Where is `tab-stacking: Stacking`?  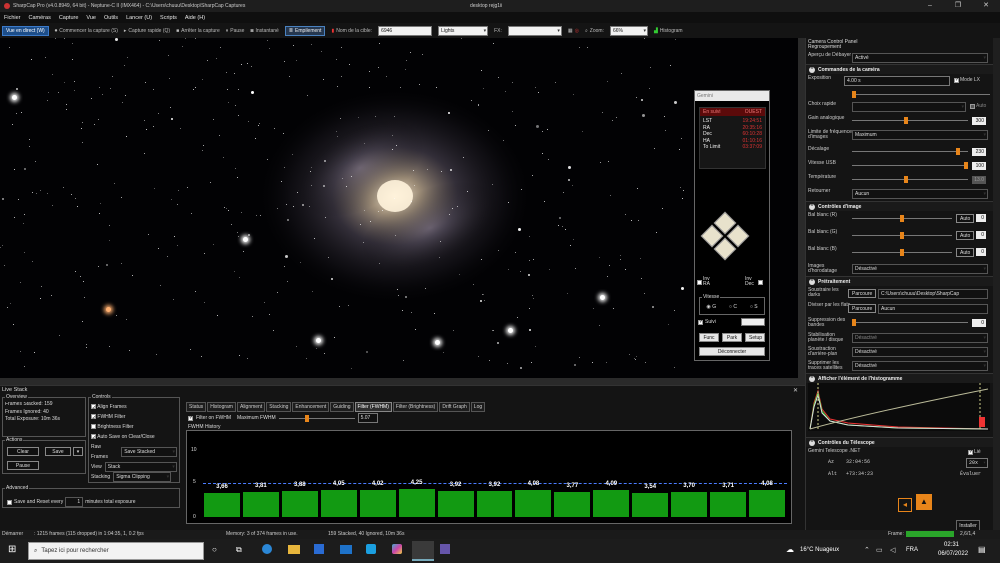
tab-stacking: Stacking is located at coordinates (279, 407).